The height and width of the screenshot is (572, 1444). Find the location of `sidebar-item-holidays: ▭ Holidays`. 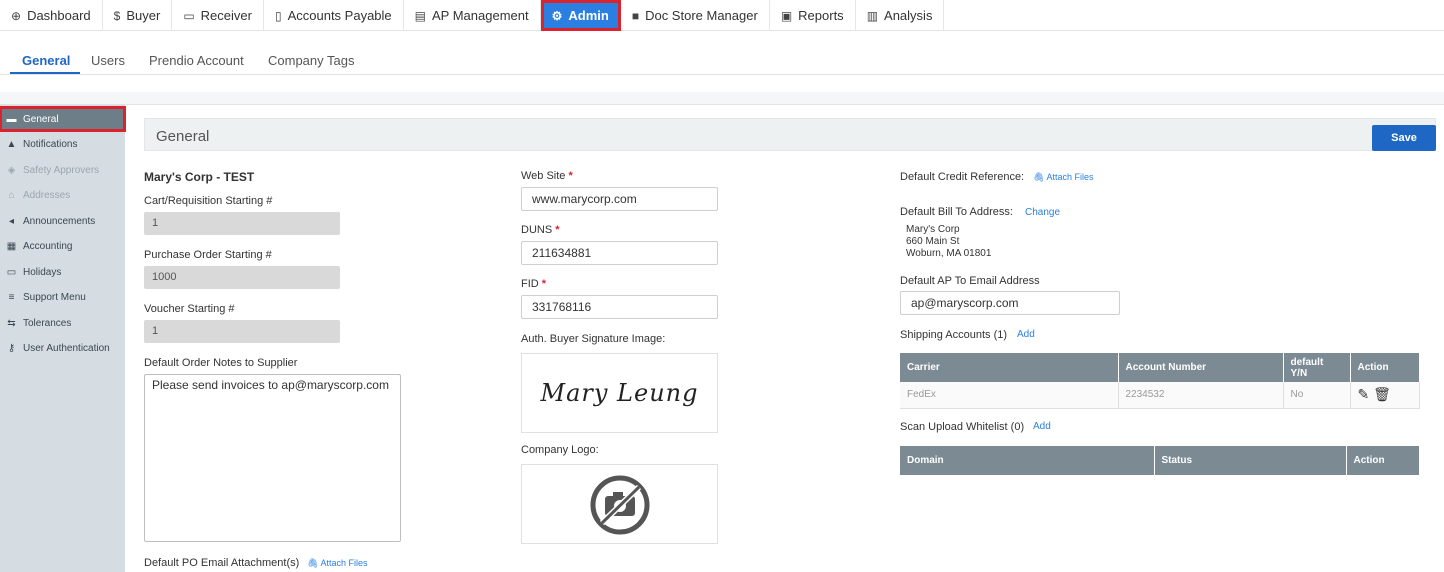

sidebar-item-holidays: ▭ Holidays is located at coordinates (62, 272).